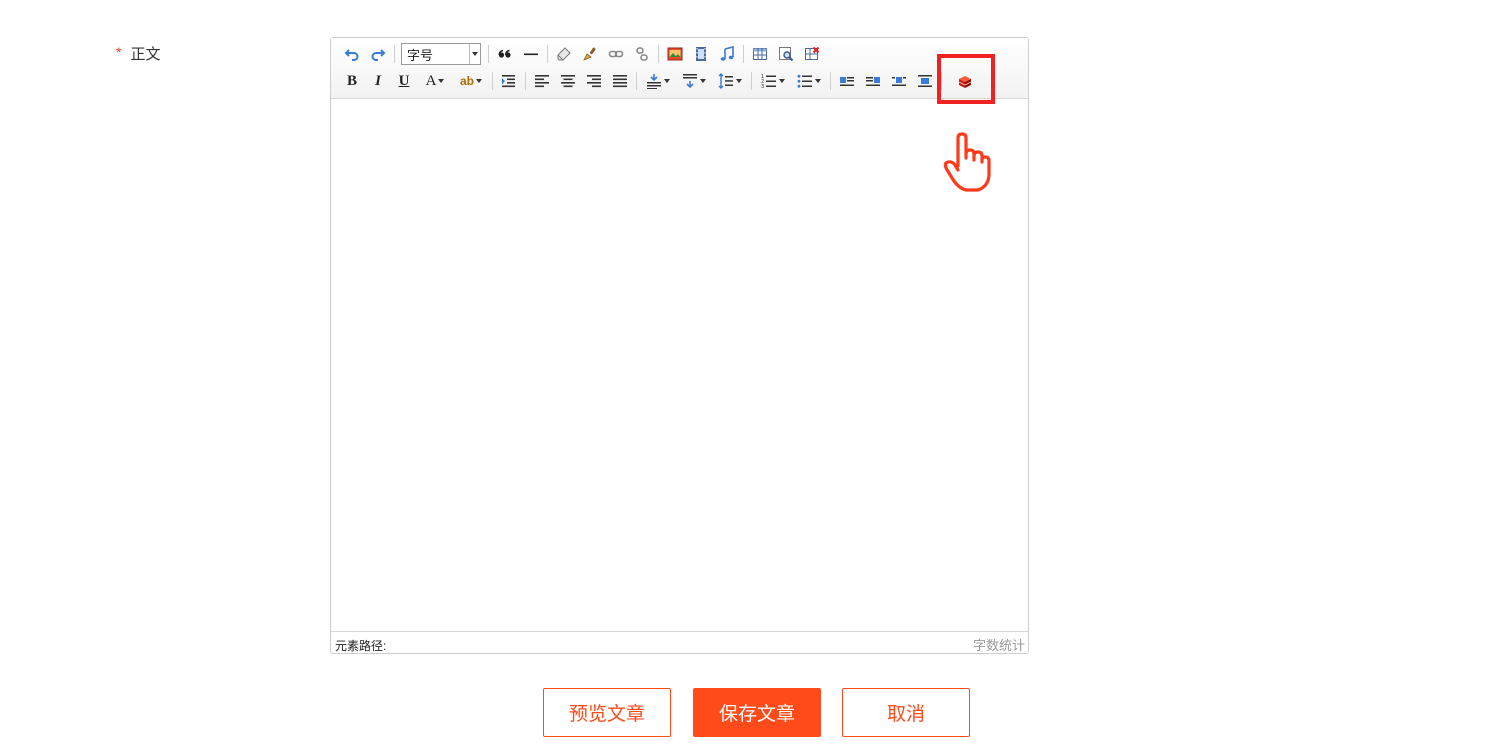 Image resolution: width=1500 pixels, height=755 pixels. What do you see at coordinates (762, 86) in the screenshot?
I see `svg-text: 3` at bounding box center [762, 86].